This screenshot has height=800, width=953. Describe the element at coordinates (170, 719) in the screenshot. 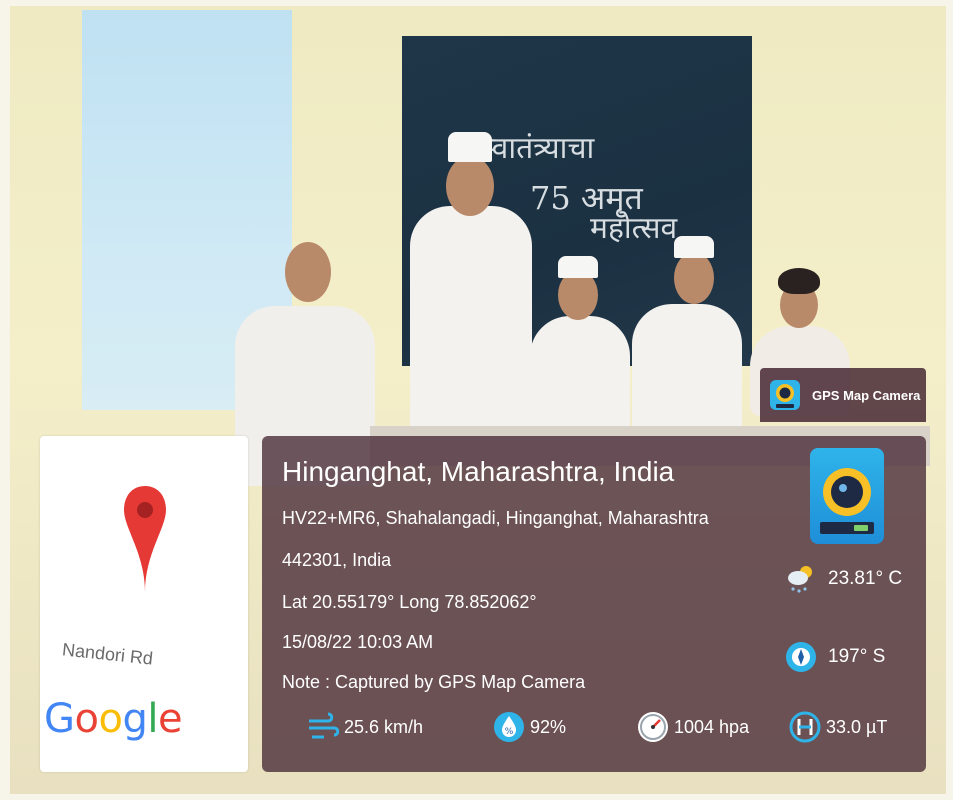

I see `google-logo-letter: e` at that location.